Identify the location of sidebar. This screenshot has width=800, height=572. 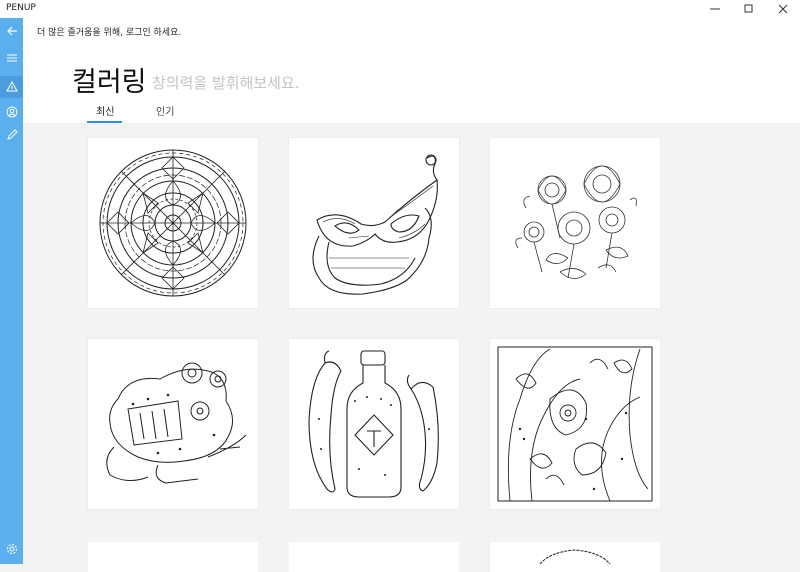
(11, 291).